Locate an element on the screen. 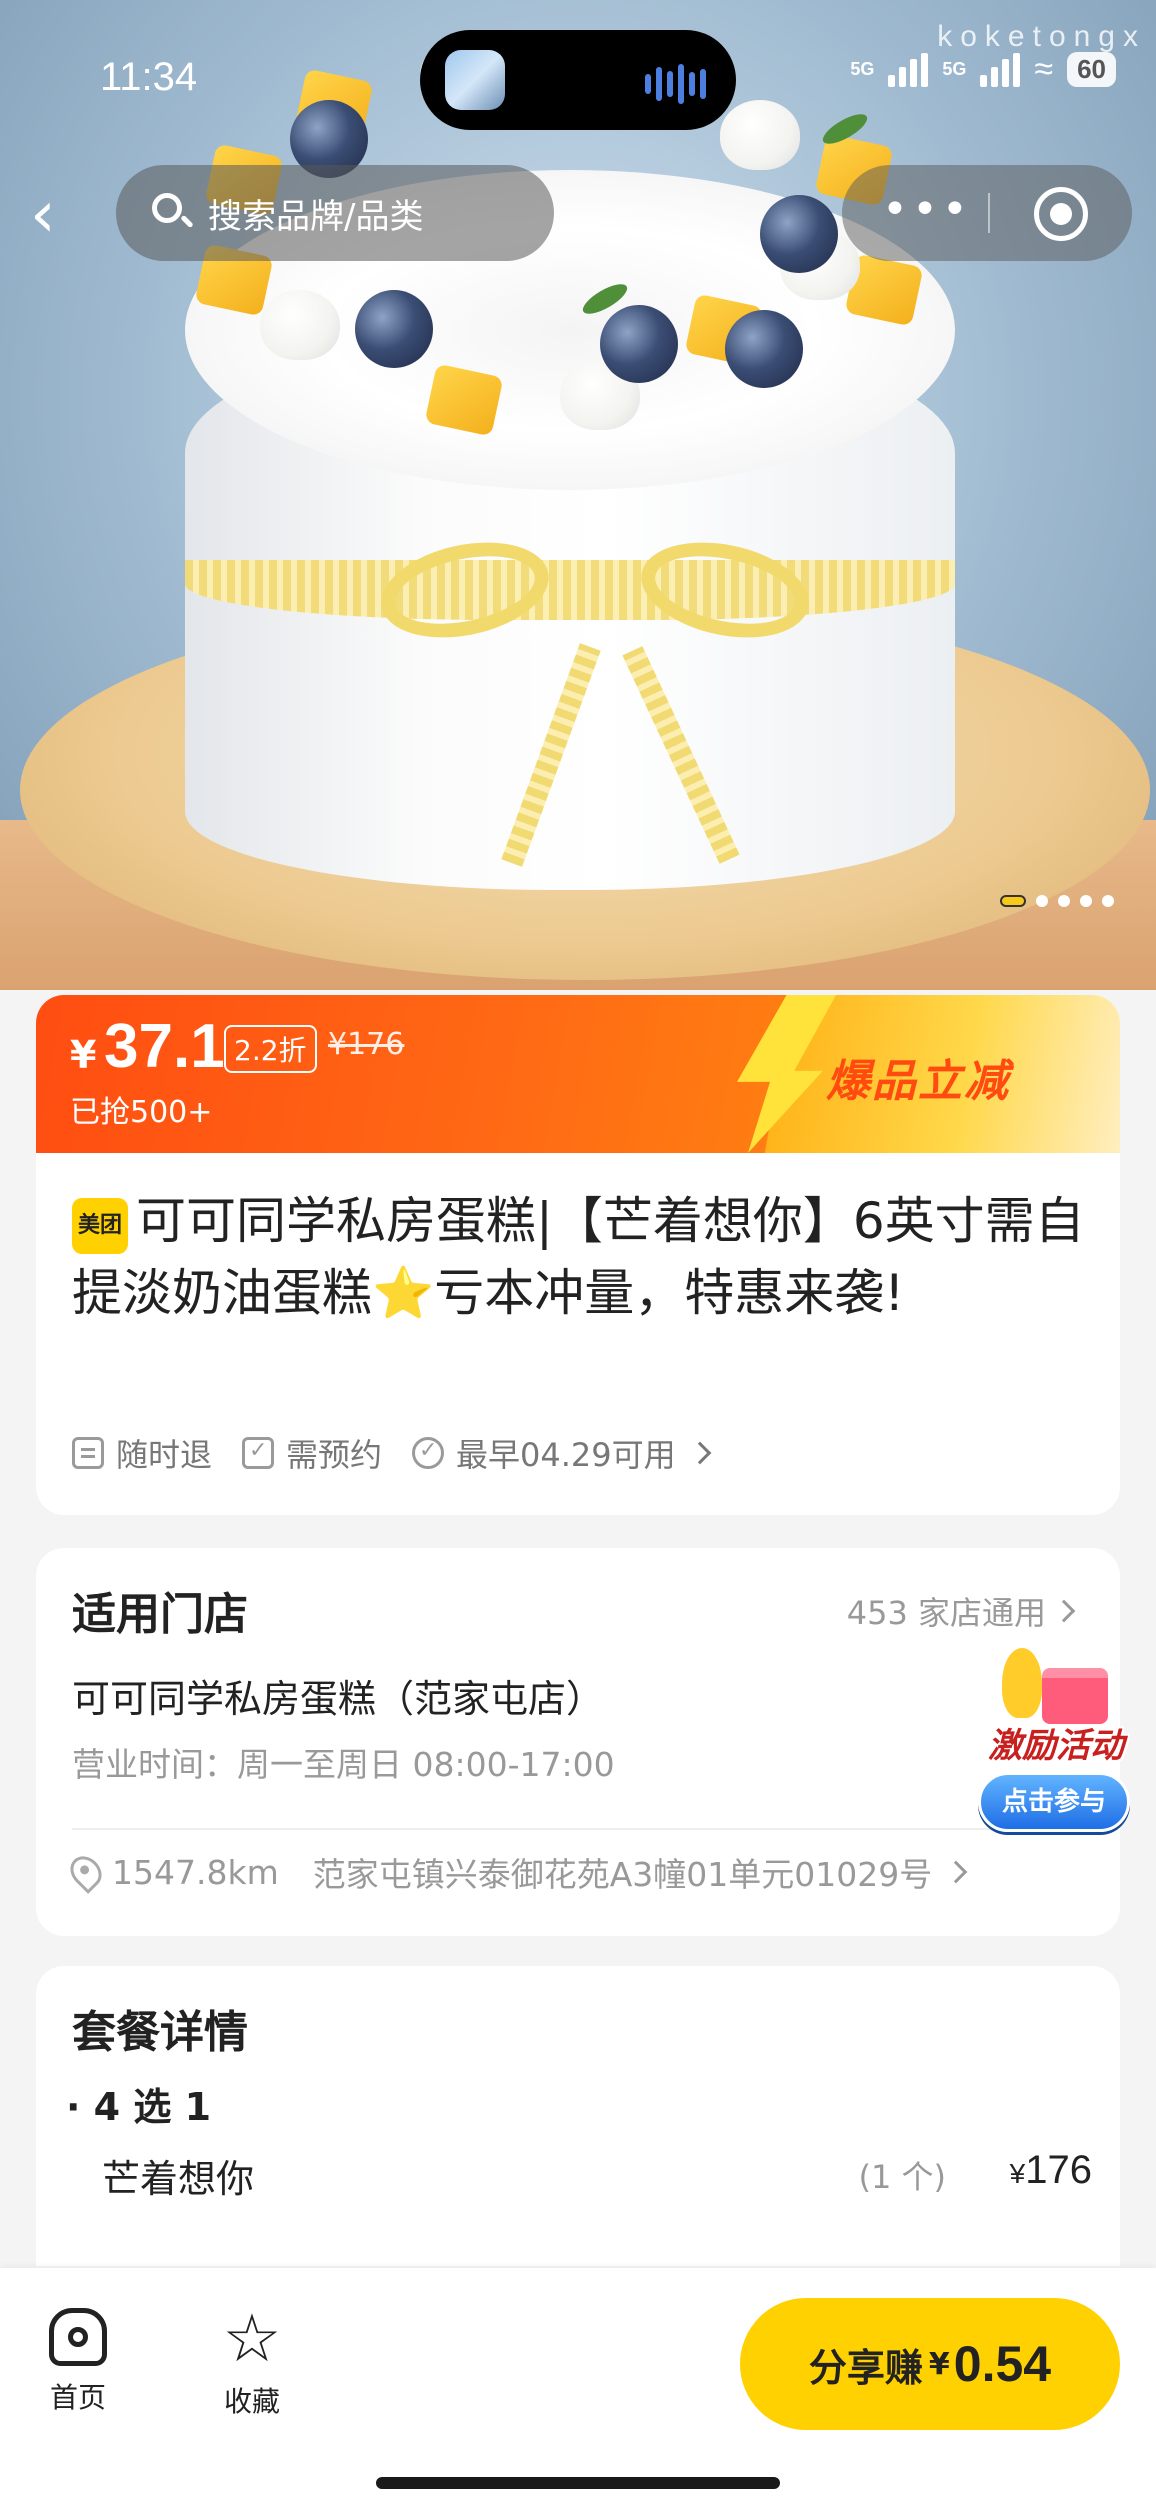  more-options-button: ••• is located at coordinates (927, 213).